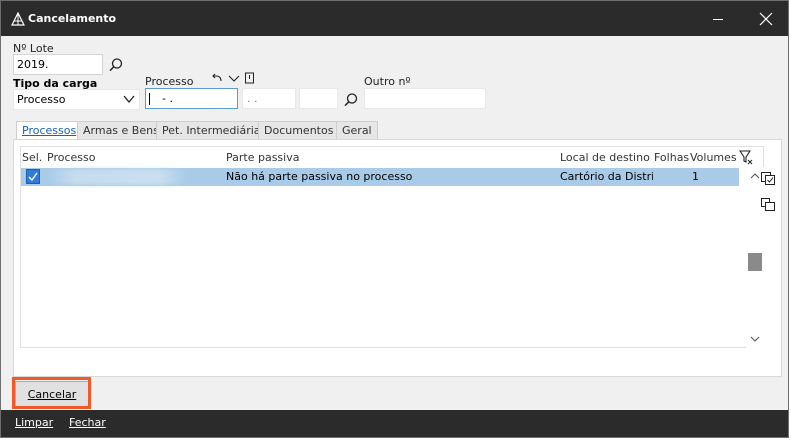 The image size is (791, 440). I want to click on processo-input-main: - ., so click(191, 98).